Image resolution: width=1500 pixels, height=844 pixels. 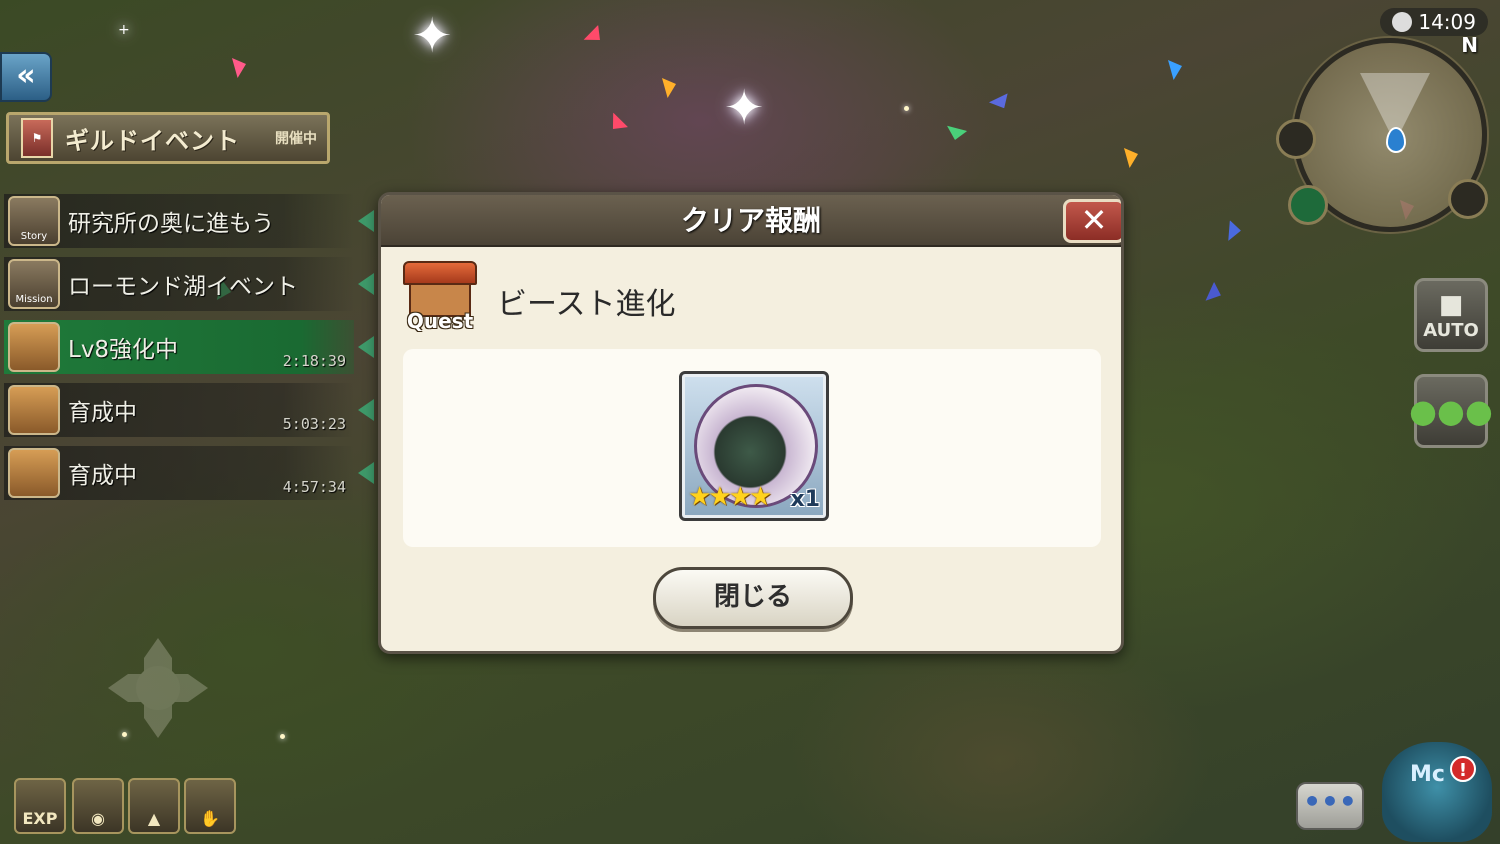 I want to click on equipment-button: ▲, so click(x=154, y=806).